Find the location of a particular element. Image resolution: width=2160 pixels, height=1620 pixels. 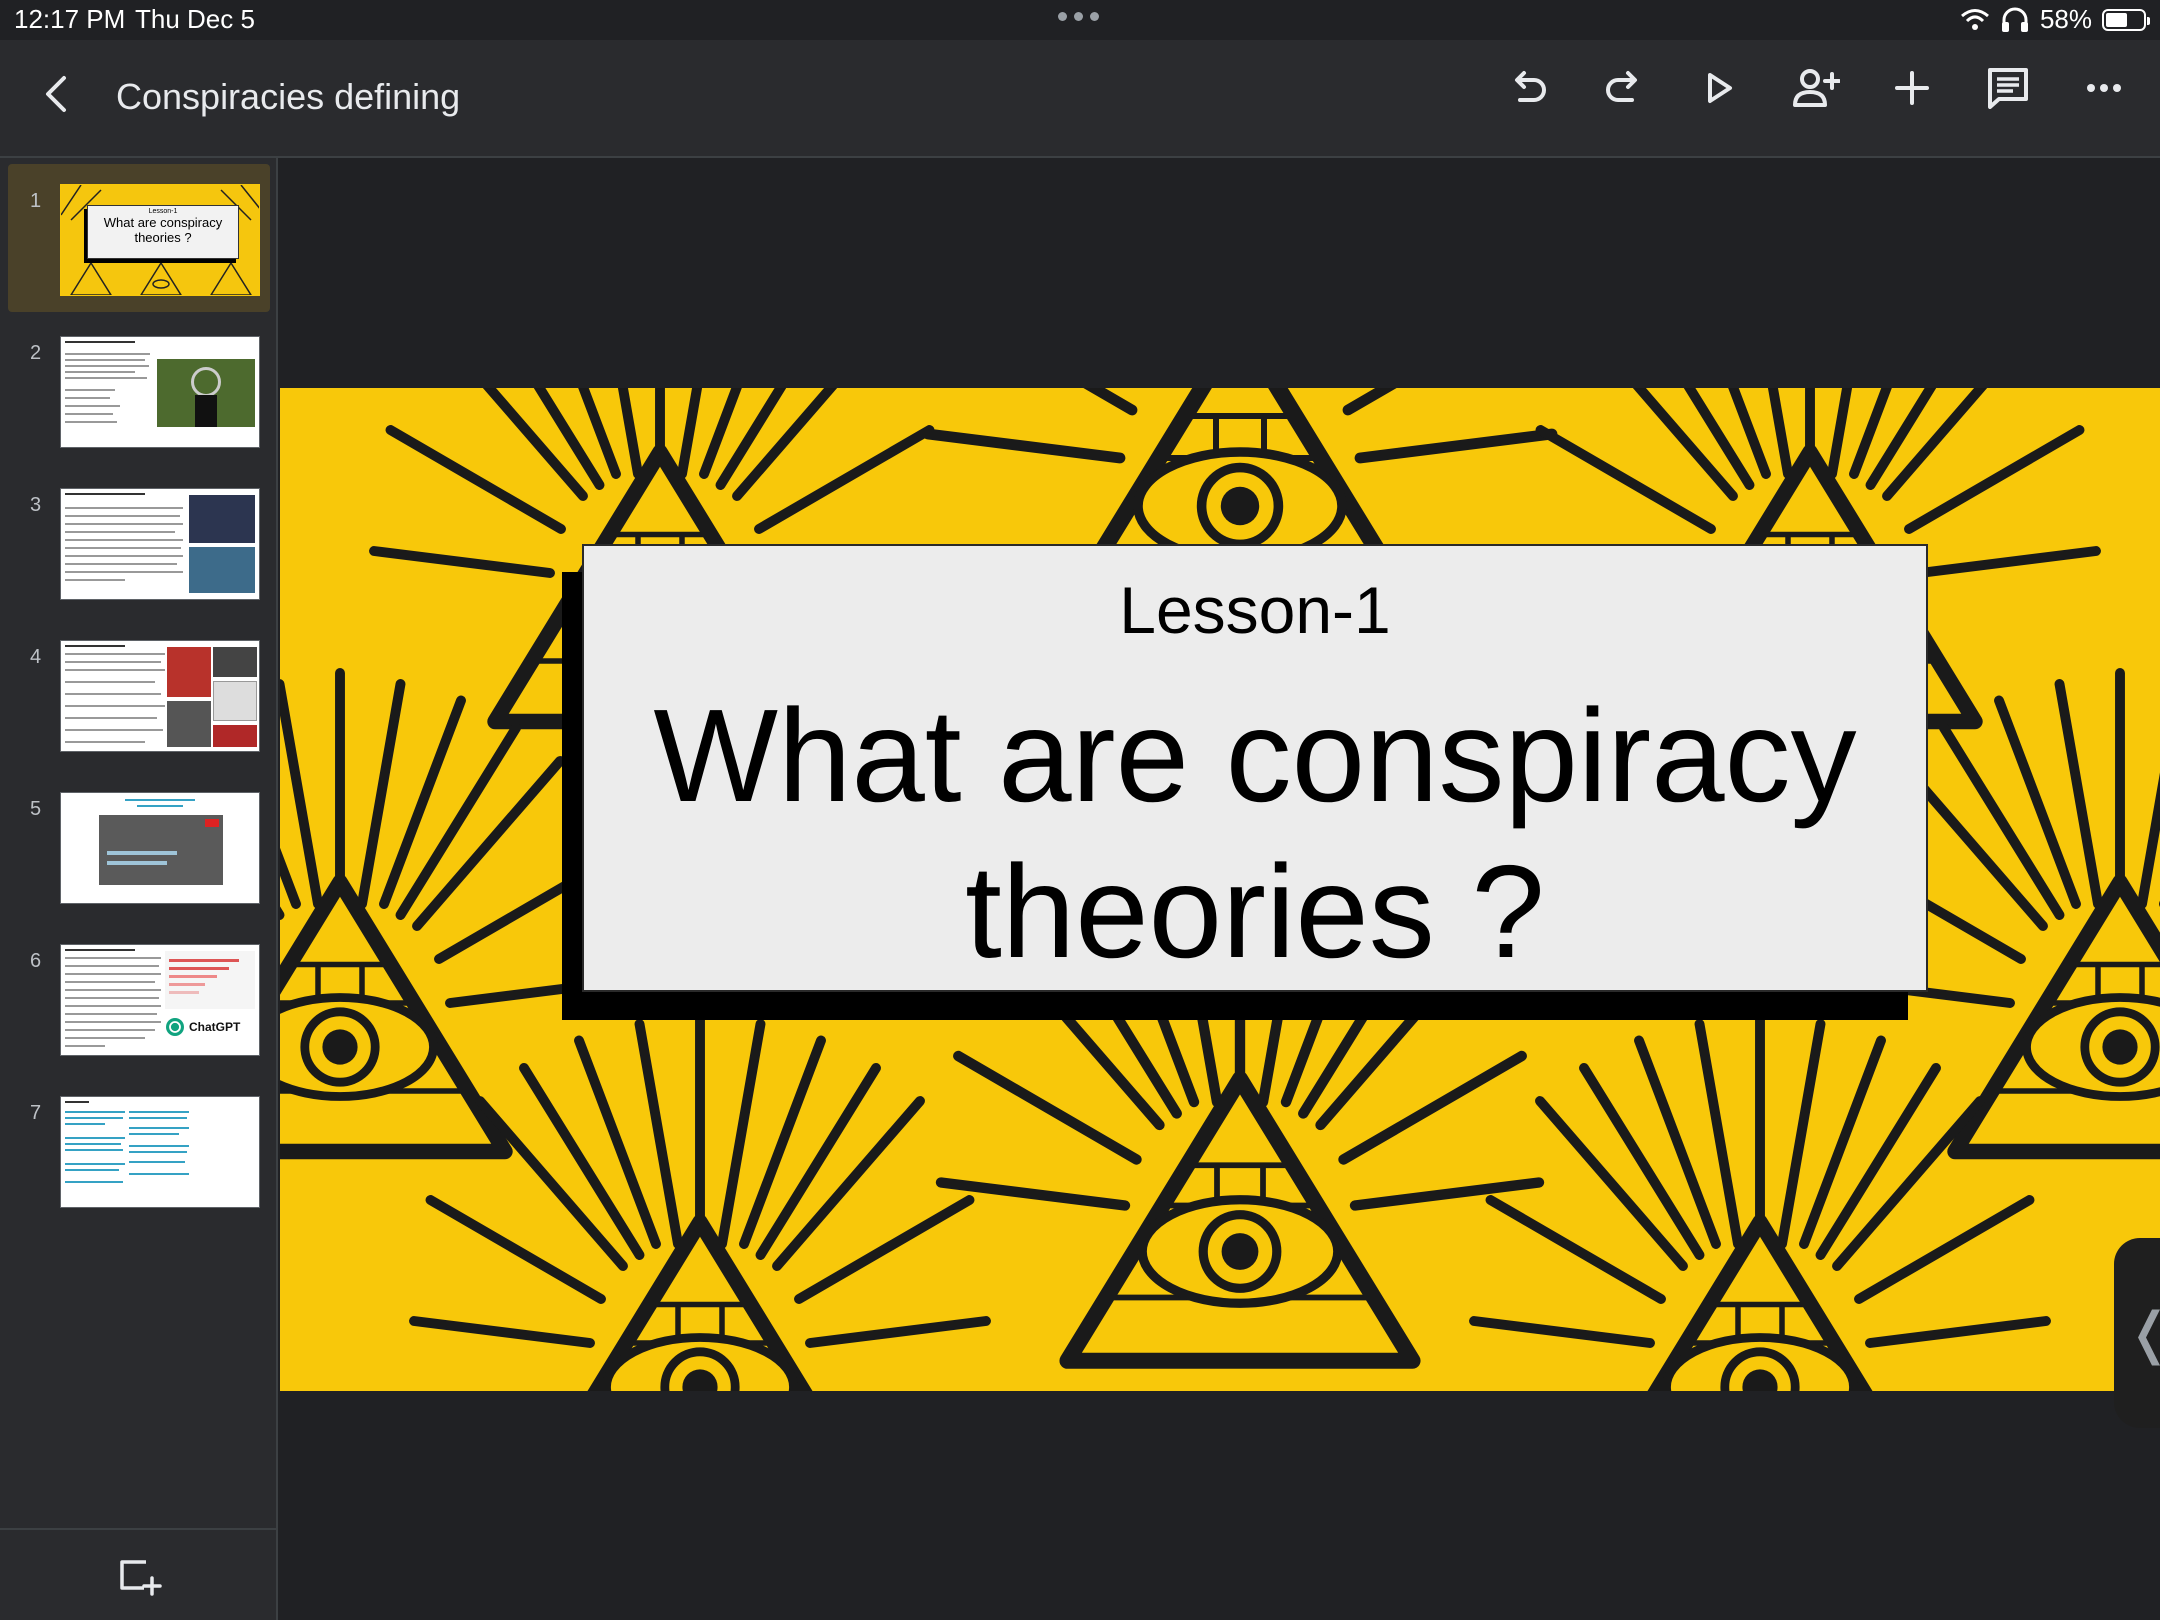

app-toolbar: Conspiracies defining is located at coordinates (1080, 99).